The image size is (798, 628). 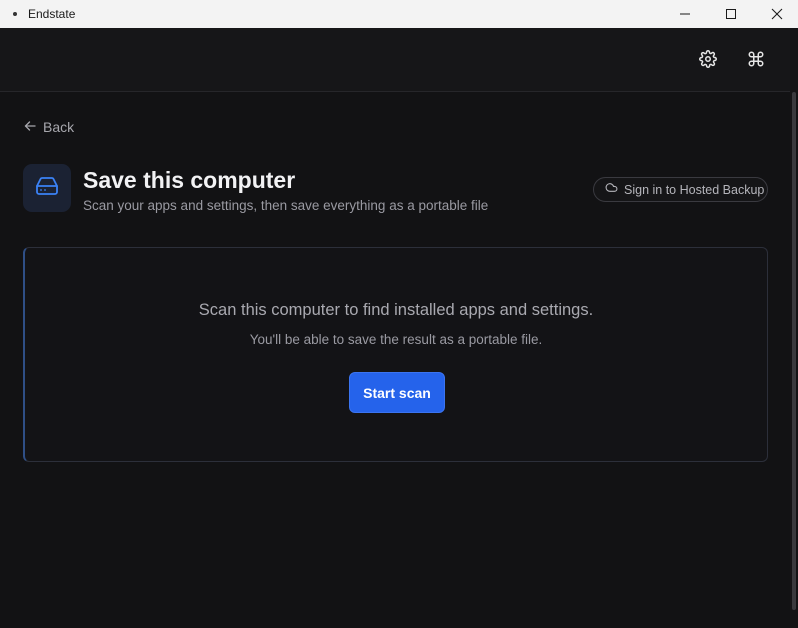 I want to click on command-palette-button, so click(x=756, y=61).